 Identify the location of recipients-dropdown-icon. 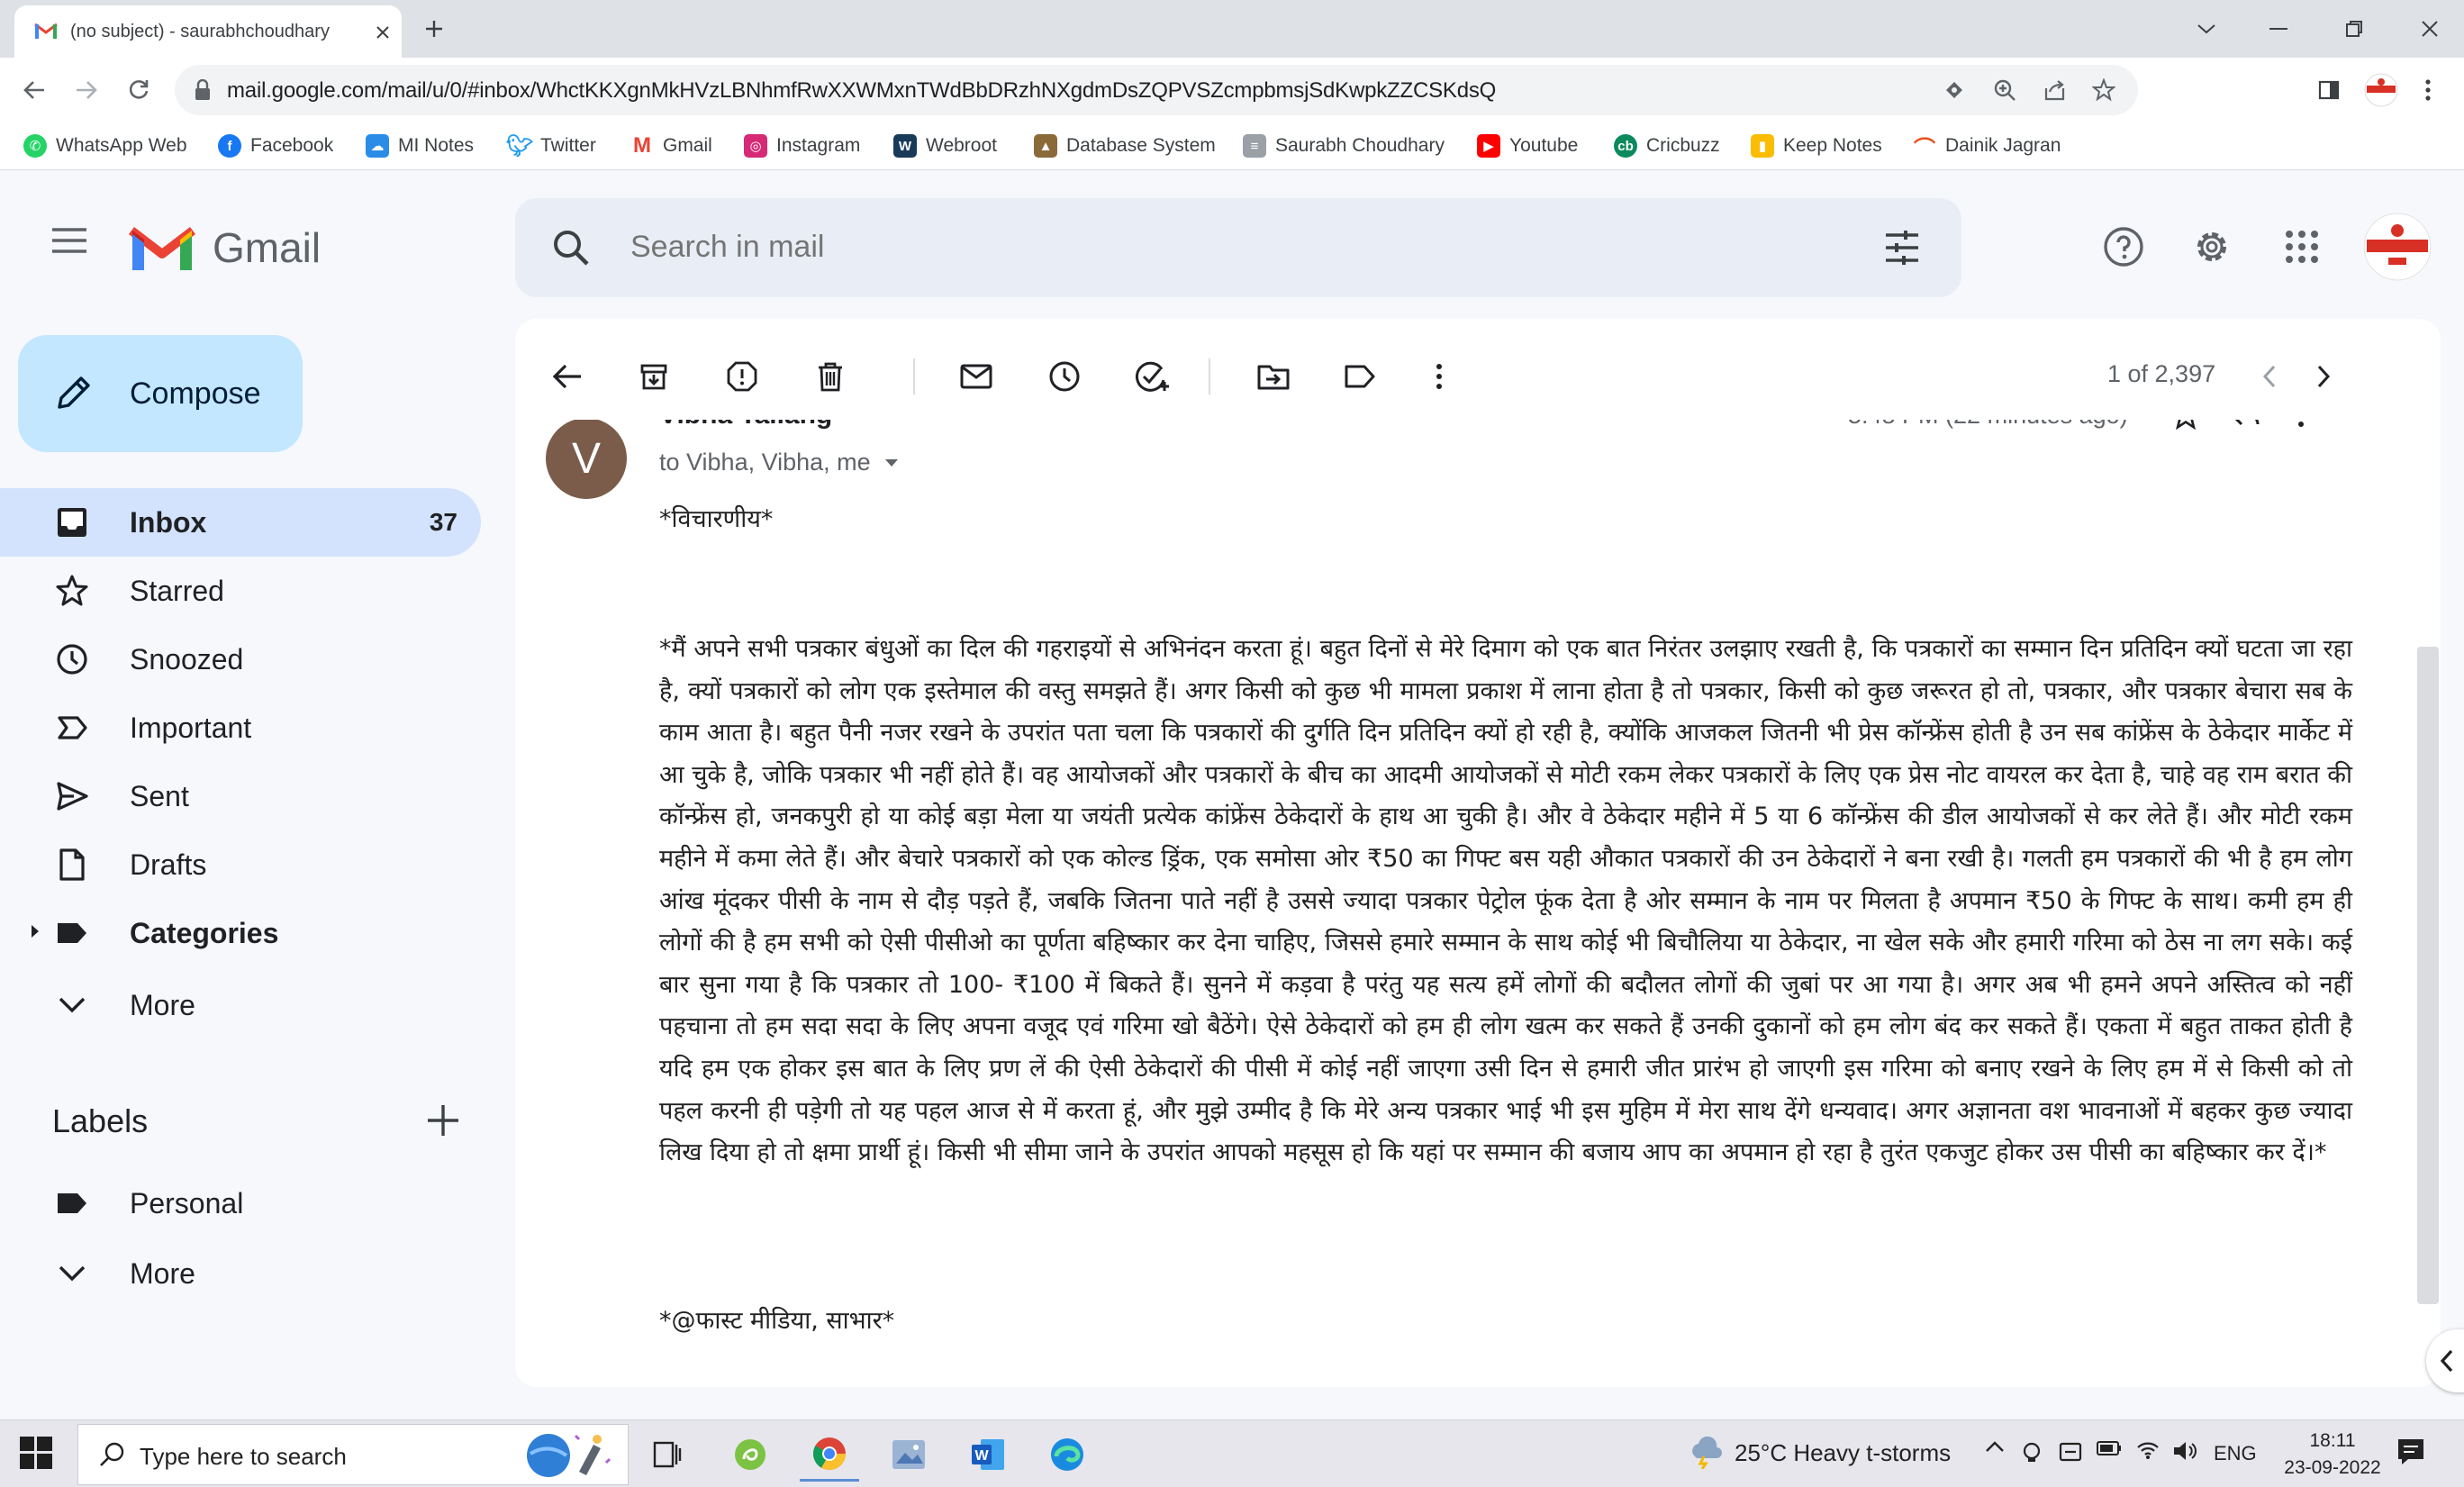
(892, 463).